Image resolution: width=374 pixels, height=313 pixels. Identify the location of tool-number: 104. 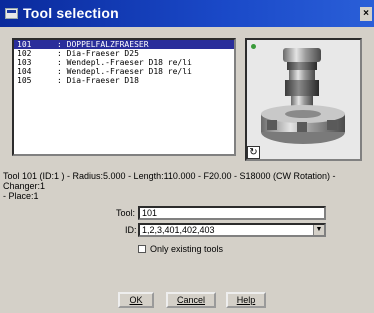
(24, 71).